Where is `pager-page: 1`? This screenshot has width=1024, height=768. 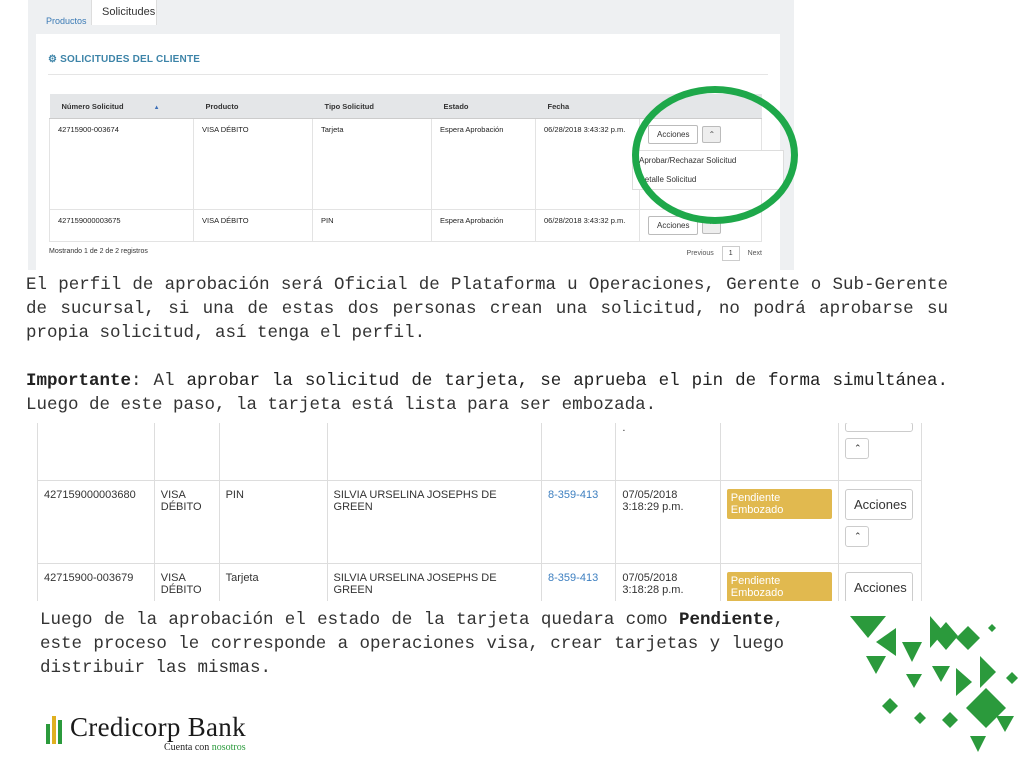
pager-page: 1 is located at coordinates (730, 253).